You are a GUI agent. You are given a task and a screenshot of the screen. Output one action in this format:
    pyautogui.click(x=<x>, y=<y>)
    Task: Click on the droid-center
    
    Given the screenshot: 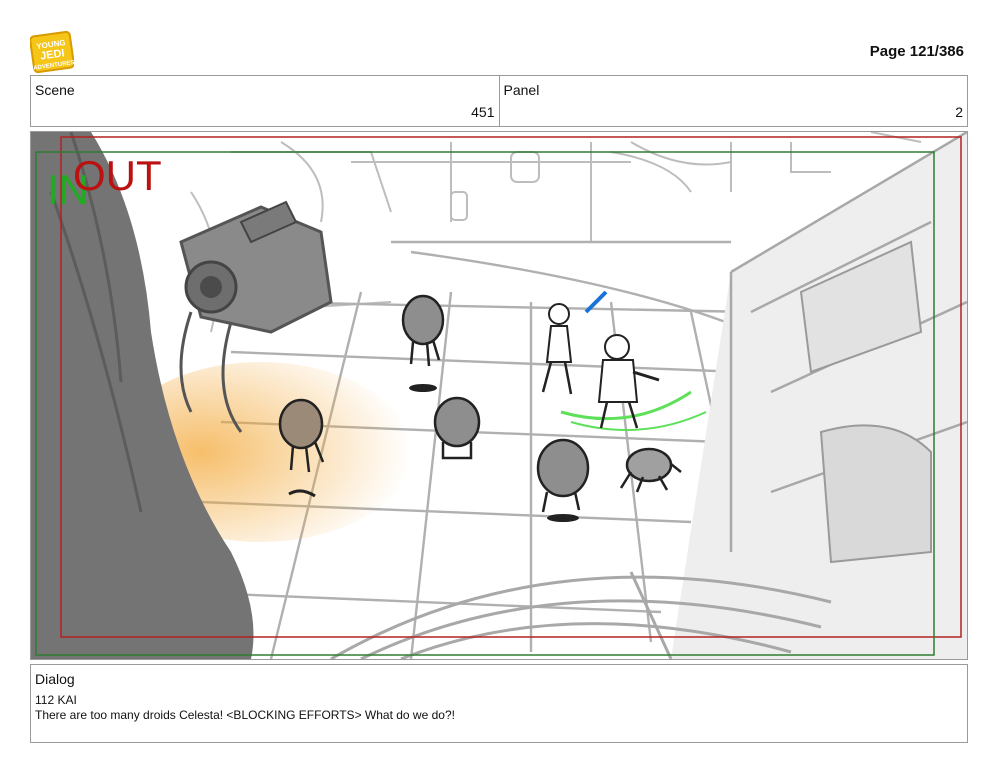 What is the action you would take?
    pyautogui.click(x=457, y=428)
    